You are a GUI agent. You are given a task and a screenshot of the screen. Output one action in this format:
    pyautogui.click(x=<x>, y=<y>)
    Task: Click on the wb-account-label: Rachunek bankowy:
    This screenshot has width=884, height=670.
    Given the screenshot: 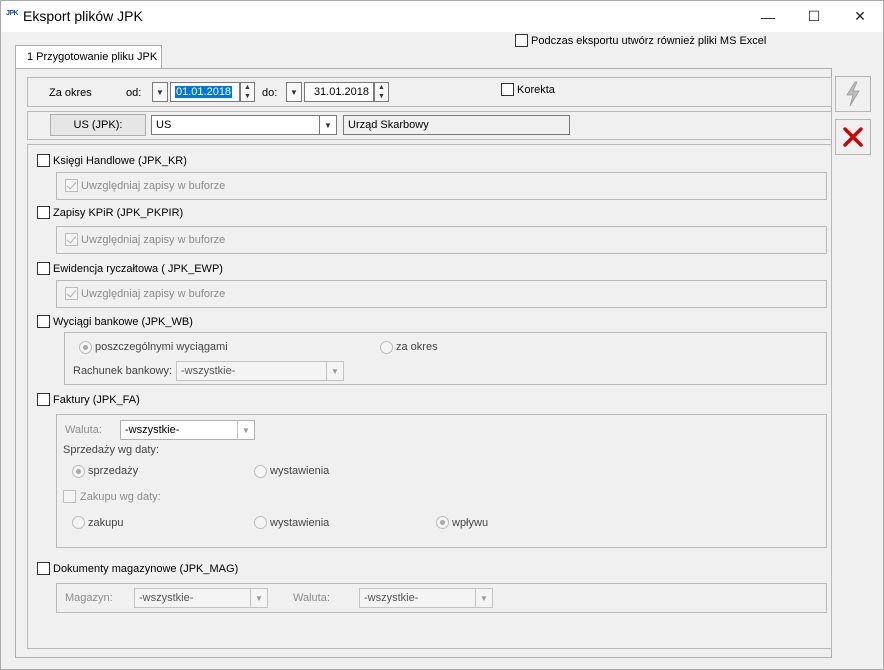 What is the action you would take?
    pyautogui.click(x=123, y=371)
    